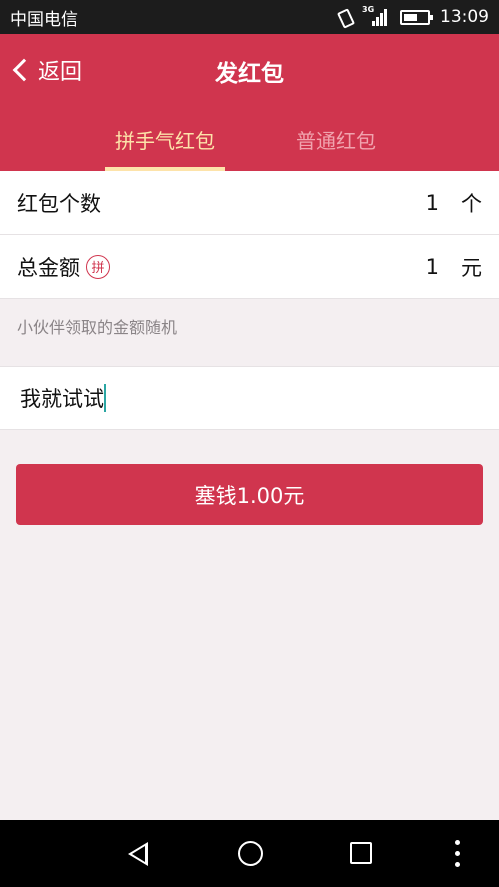 This screenshot has height=887, width=499. What do you see at coordinates (432, 203) in the screenshot?
I see `packet-count-input: 1` at bounding box center [432, 203].